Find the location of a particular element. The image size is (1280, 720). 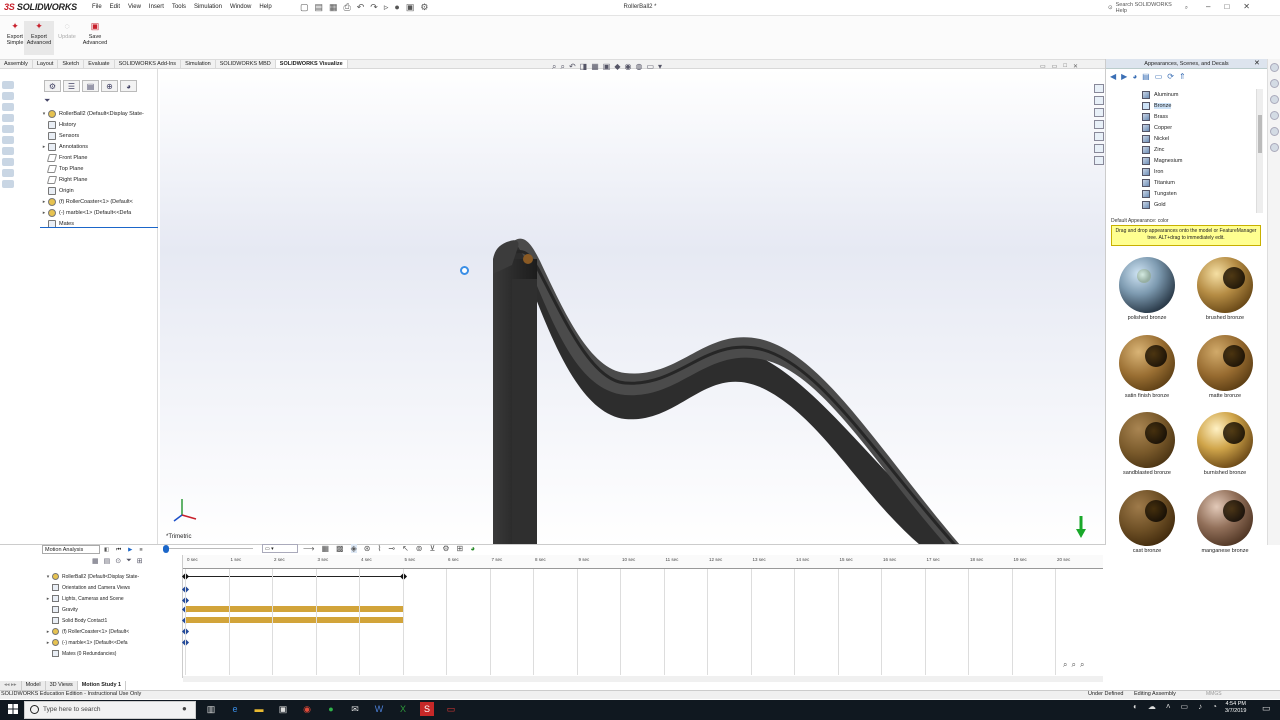

study-properties-icon: ⚙ is located at coordinates (445, 548).